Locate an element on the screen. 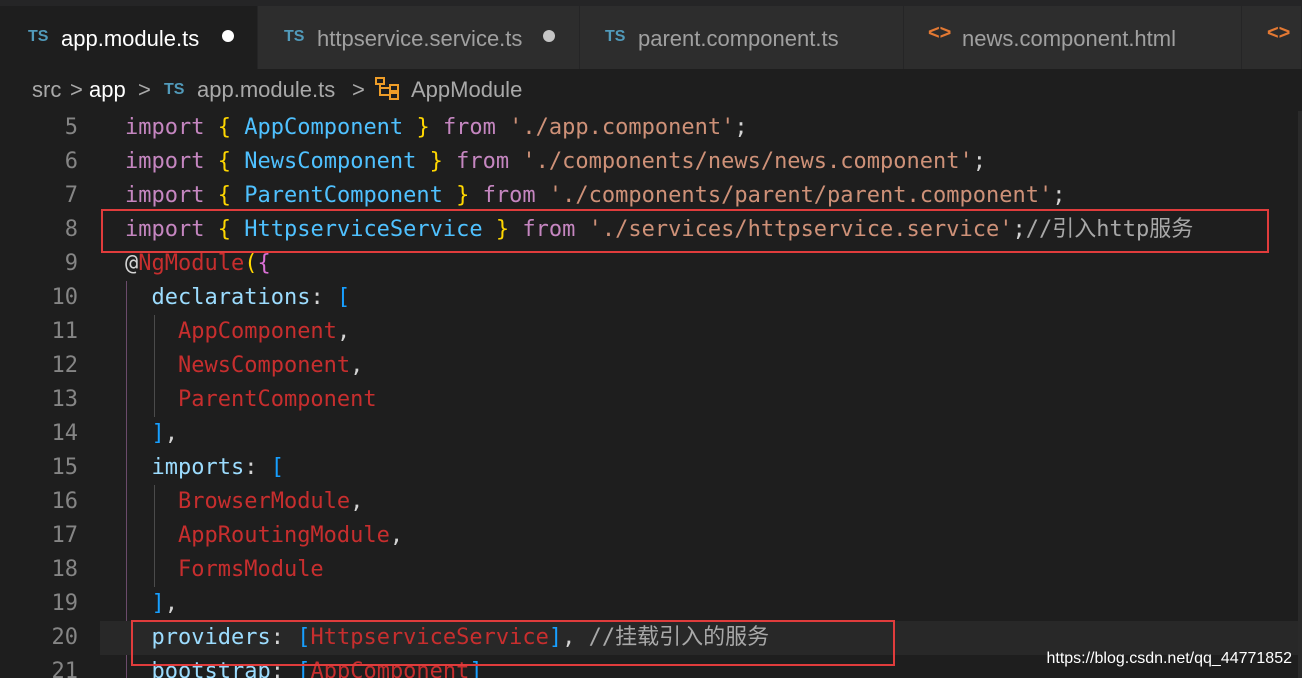 Image resolution: width=1302 pixels, height=678 pixels. watermark: https://blog.csdn.net/qq_44771852 is located at coordinates (1169, 658).